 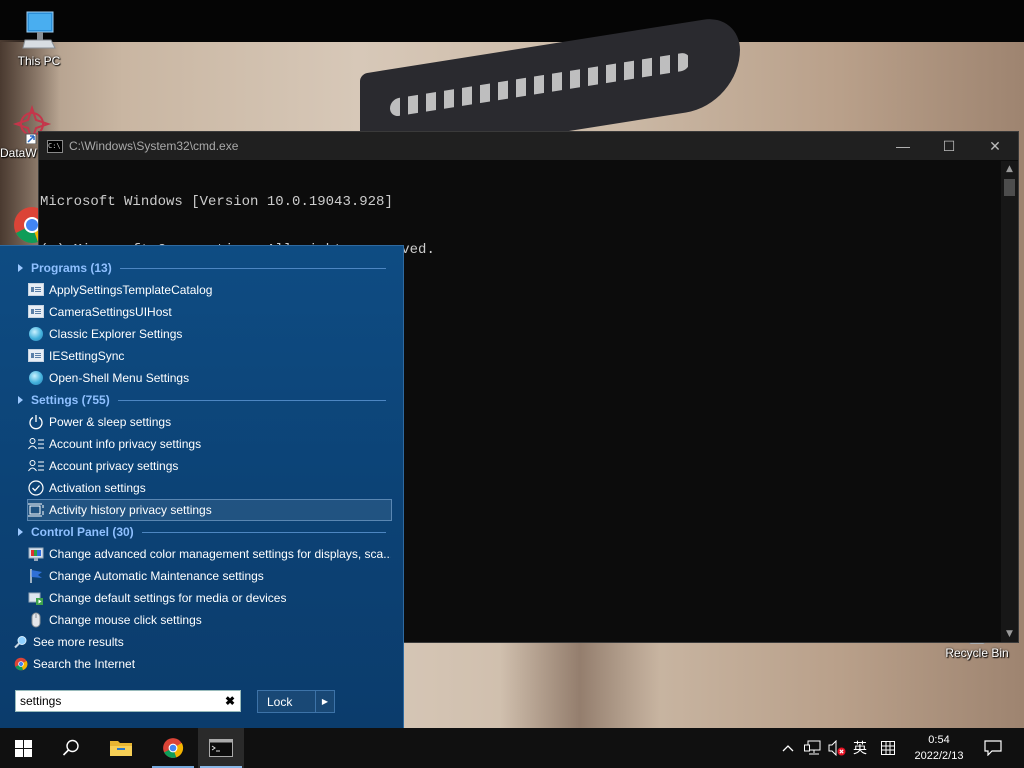 What do you see at coordinates (156, 575) in the screenshot?
I see `result-label: Change Automatic Maintenance settings` at bounding box center [156, 575].